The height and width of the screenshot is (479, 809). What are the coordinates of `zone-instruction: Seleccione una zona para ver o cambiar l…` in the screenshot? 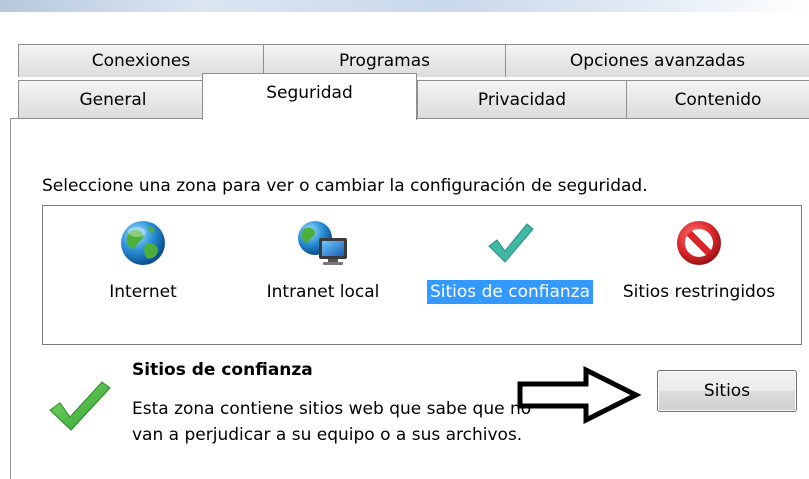 It's located at (345, 186).